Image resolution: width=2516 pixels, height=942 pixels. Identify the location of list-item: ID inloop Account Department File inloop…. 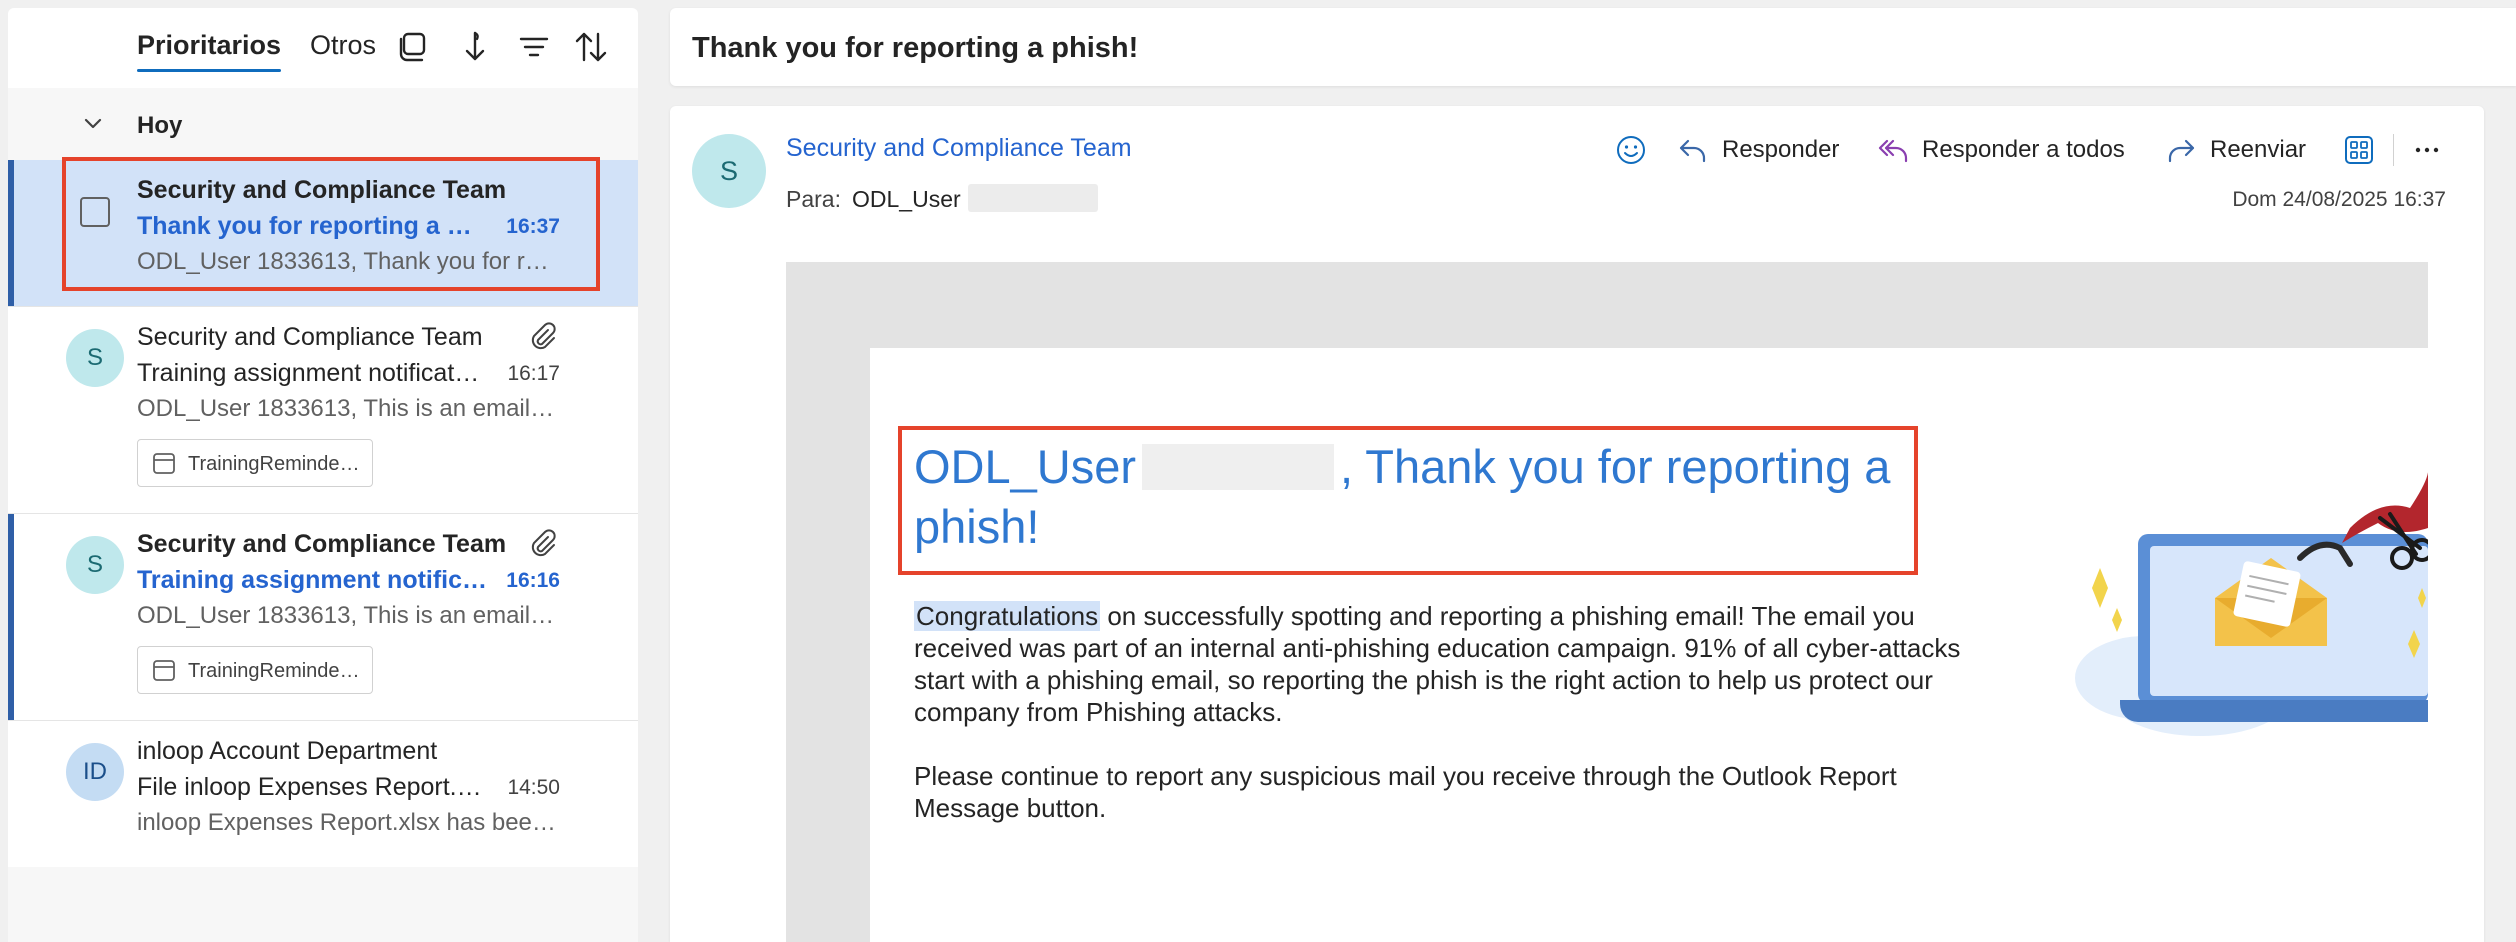
(323, 794).